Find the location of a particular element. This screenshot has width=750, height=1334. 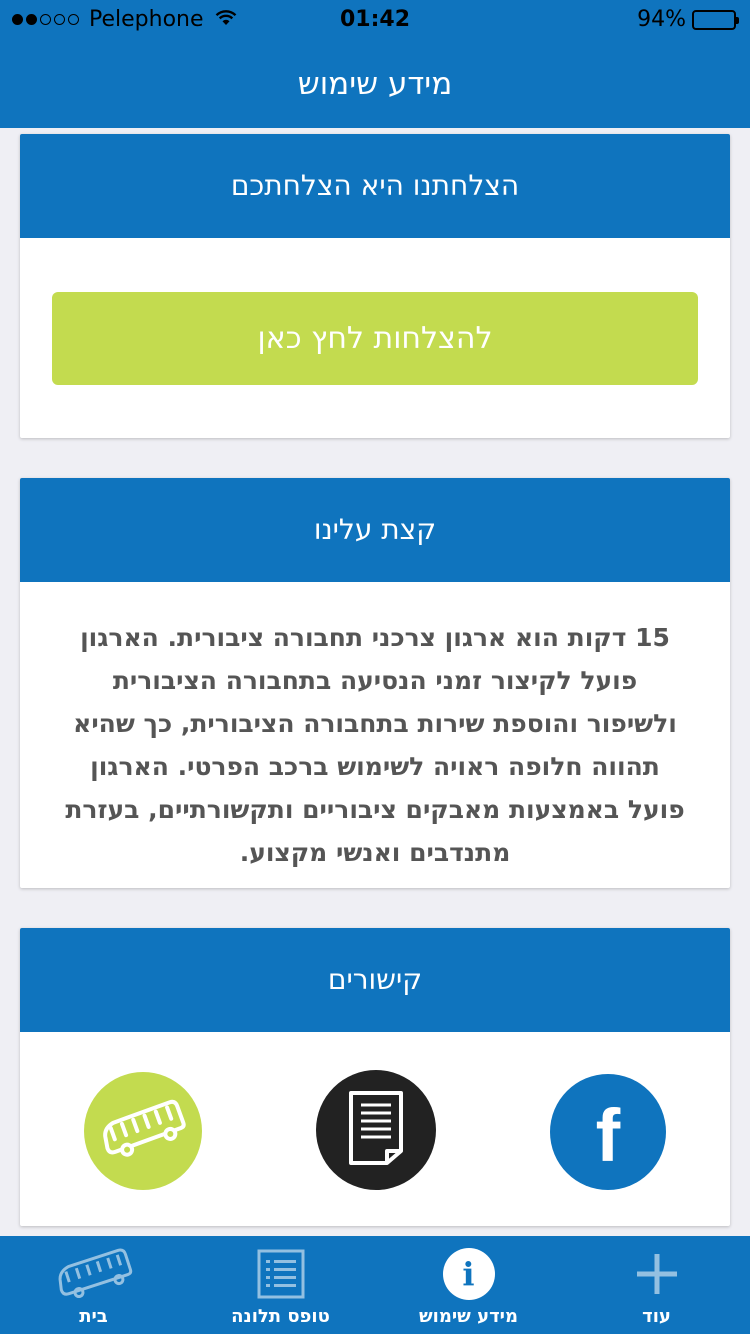

info-icon: i is located at coordinates (468, 1274).